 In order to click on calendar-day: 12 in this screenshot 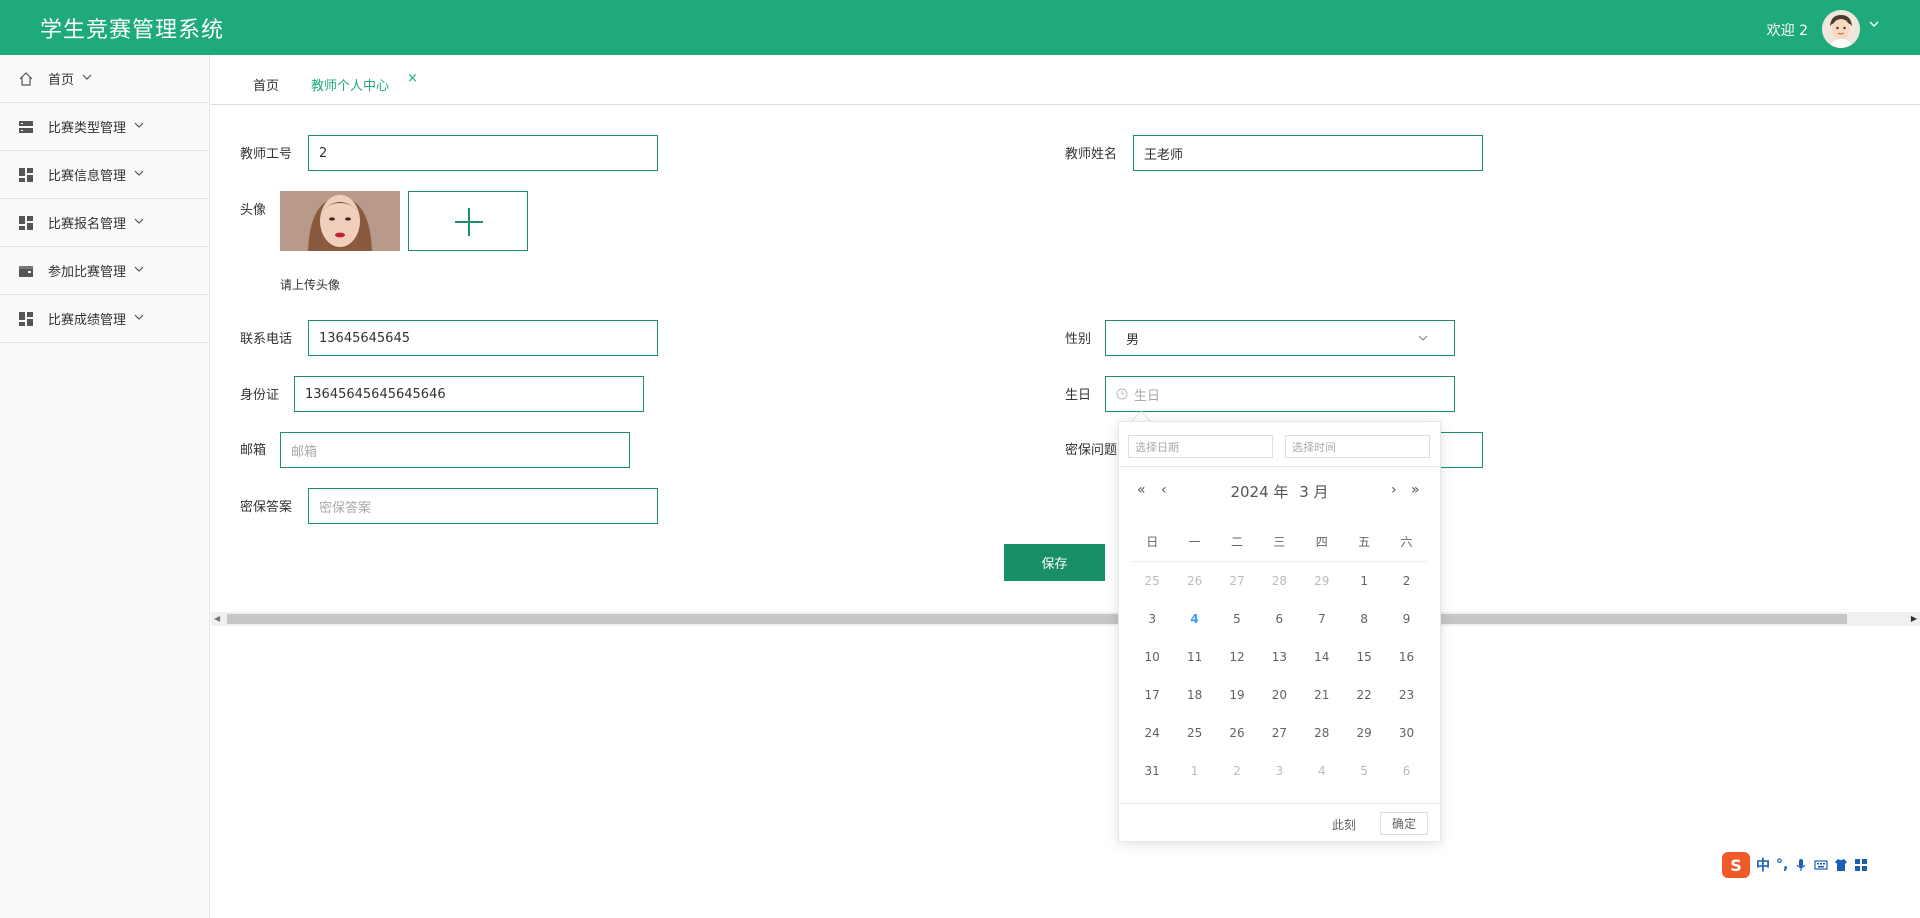, I will do `click(1237, 657)`.